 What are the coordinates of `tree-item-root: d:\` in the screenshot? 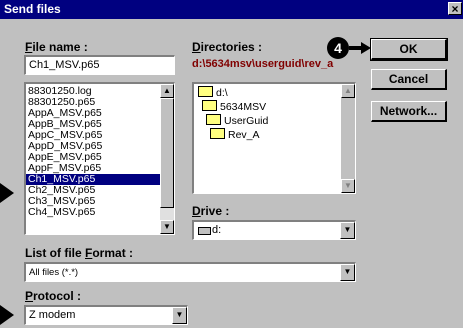 It's located at (213, 92).